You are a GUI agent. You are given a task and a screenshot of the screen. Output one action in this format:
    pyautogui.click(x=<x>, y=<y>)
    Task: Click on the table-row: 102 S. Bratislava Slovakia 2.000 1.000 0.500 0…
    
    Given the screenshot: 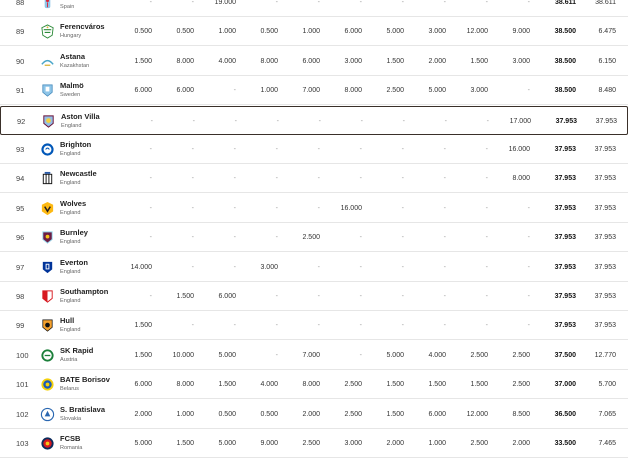 What is the action you would take?
    pyautogui.click(x=314, y=414)
    